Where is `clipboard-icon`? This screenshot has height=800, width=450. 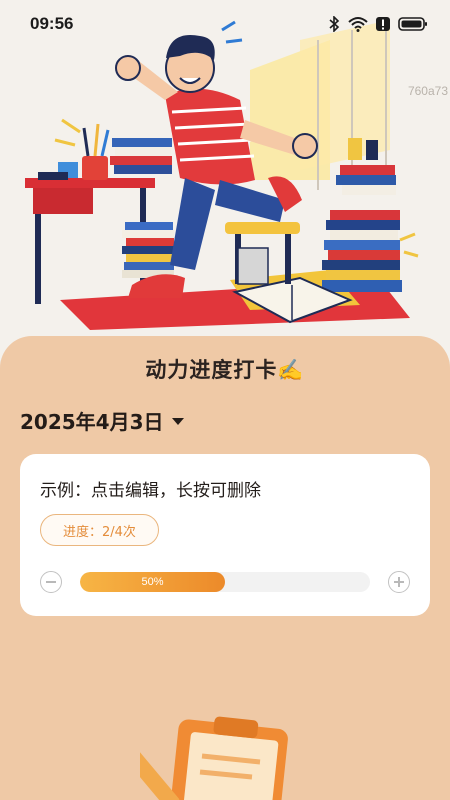
clipboard-icon is located at coordinates (212, 757).